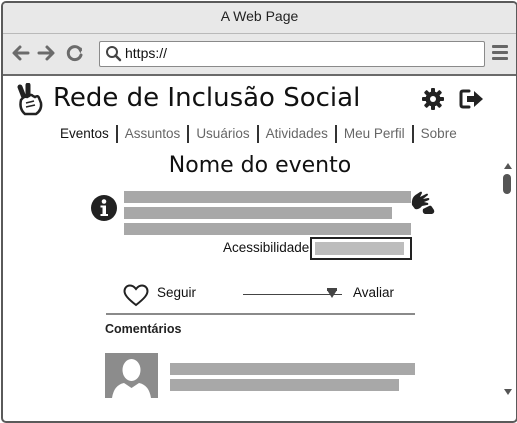 The image size is (517, 423). What do you see at coordinates (433, 99) in the screenshot?
I see `gear-icon` at bounding box center [433, 99].